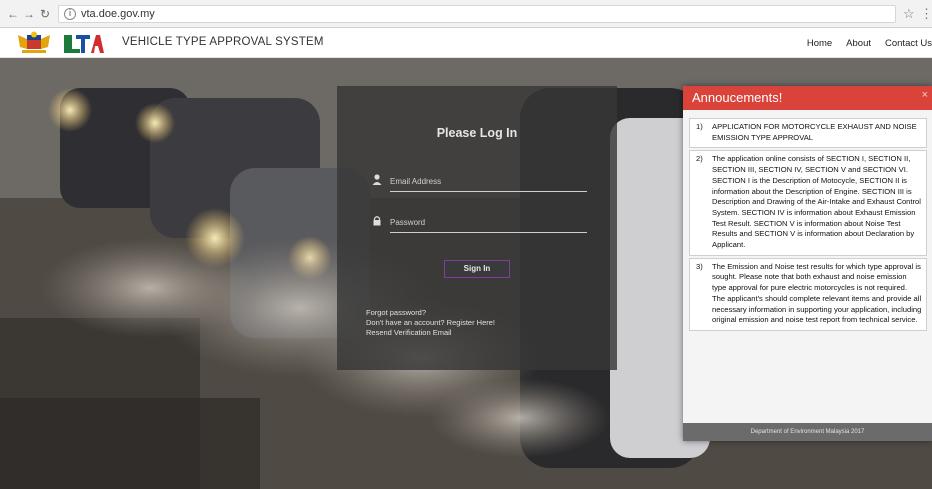 The image size is (932, 489). Describe the element at coordinates (70, 14) in the screenshot. I see `info-icon: i` at that location.